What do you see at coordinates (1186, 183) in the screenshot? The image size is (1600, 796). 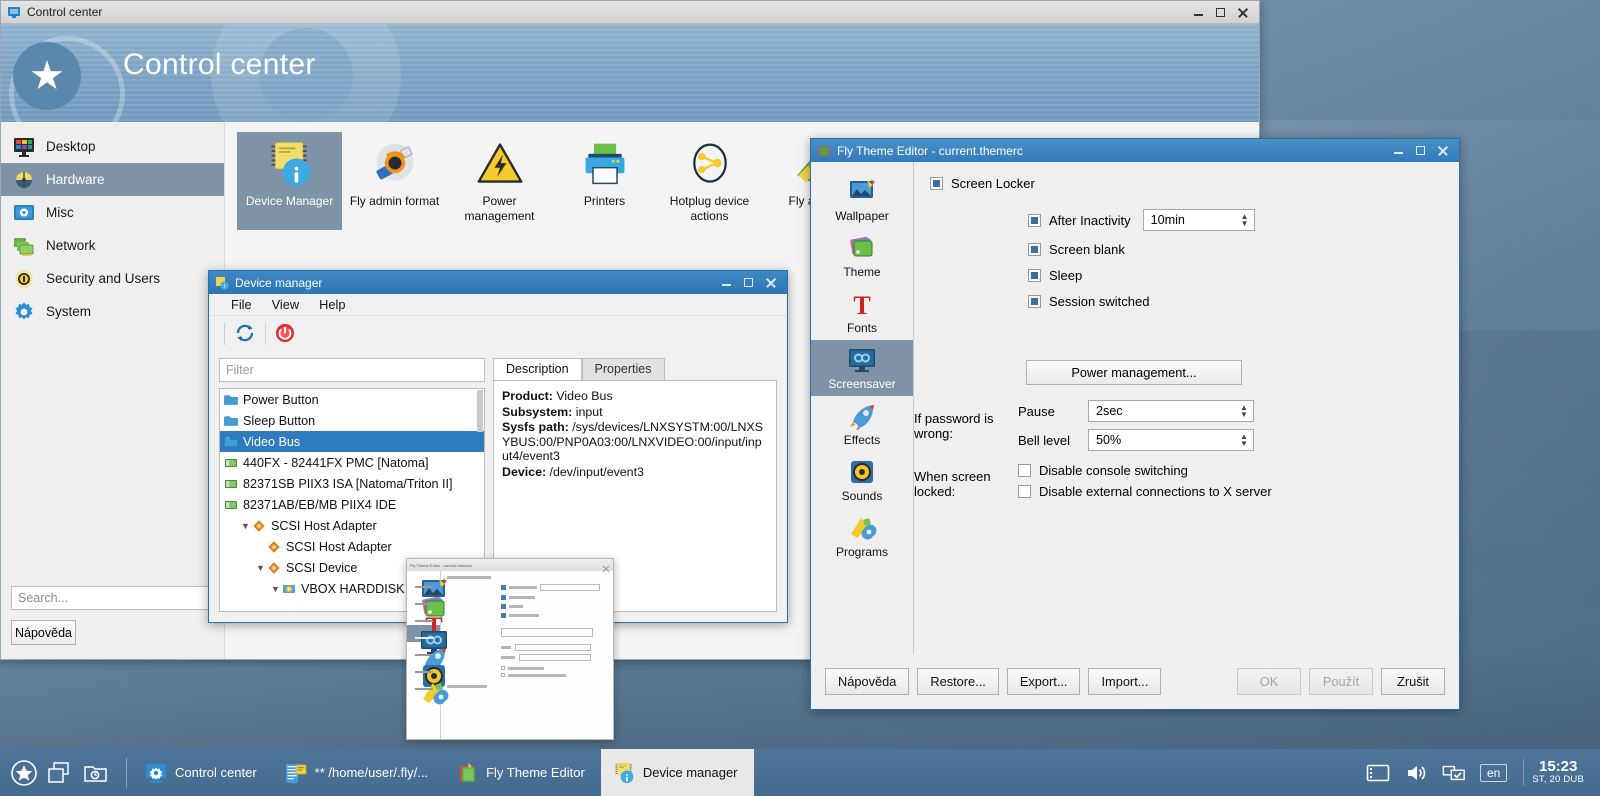 I see `screen-locker-row: Screen Locker` at bounding box center [1186, 183].